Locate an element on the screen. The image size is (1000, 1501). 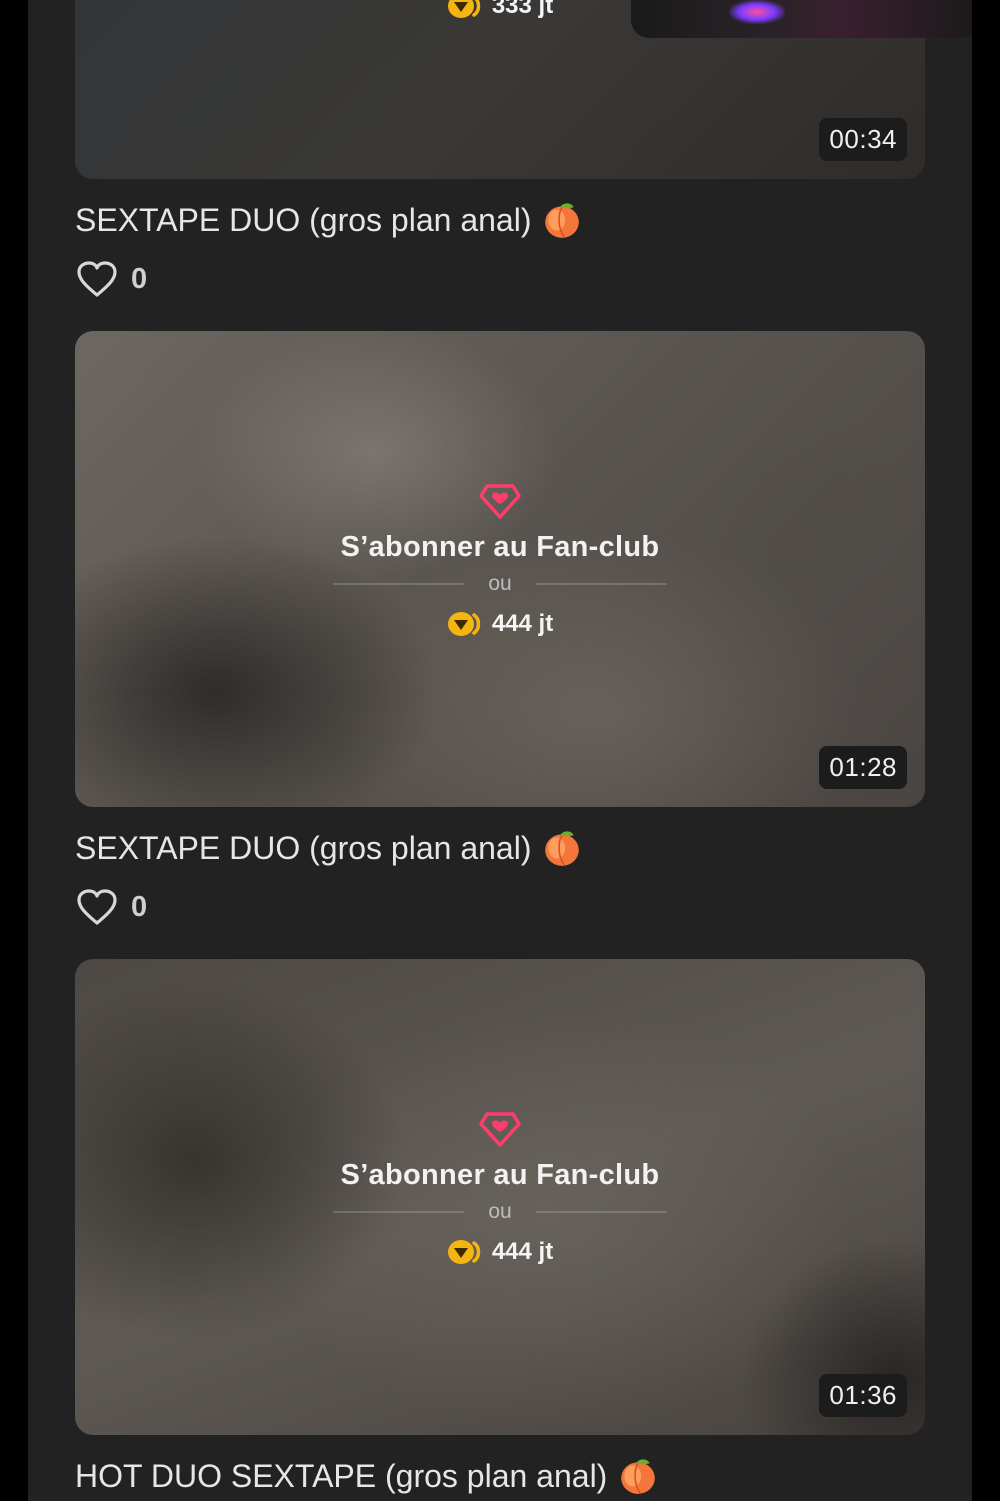
video-title: HOT DUO SEXTAPE (gros plan anal) is located at coordinates (500, 1476).